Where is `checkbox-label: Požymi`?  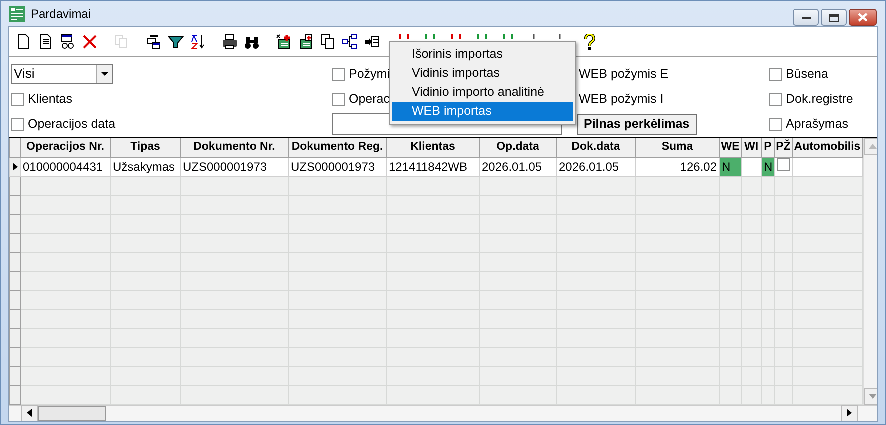
checkbox-label: Požymi is located at coordinates (369, 74).